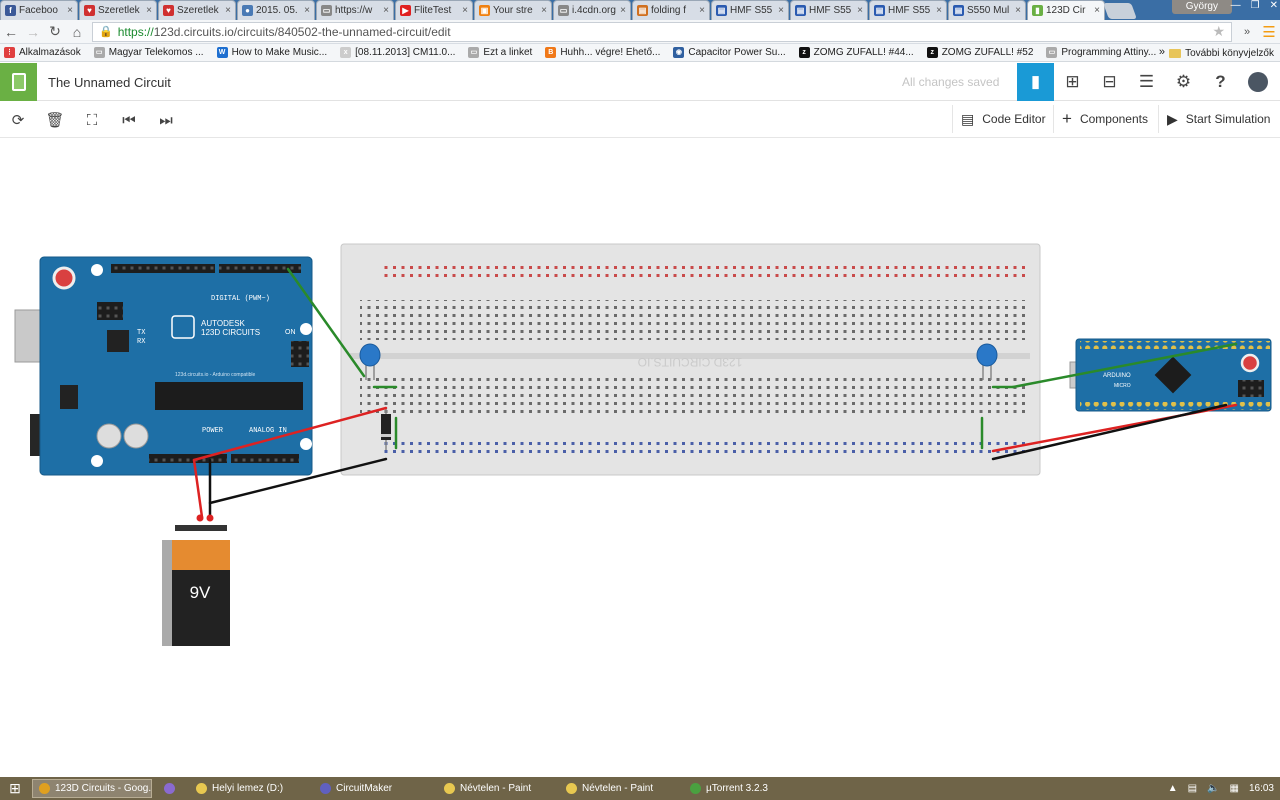 The image size is (1280, 800). Describe the element at coordinates (109, 82) in the screenshot. I see `circuit-title: The Unnamed Circuit` at that location.